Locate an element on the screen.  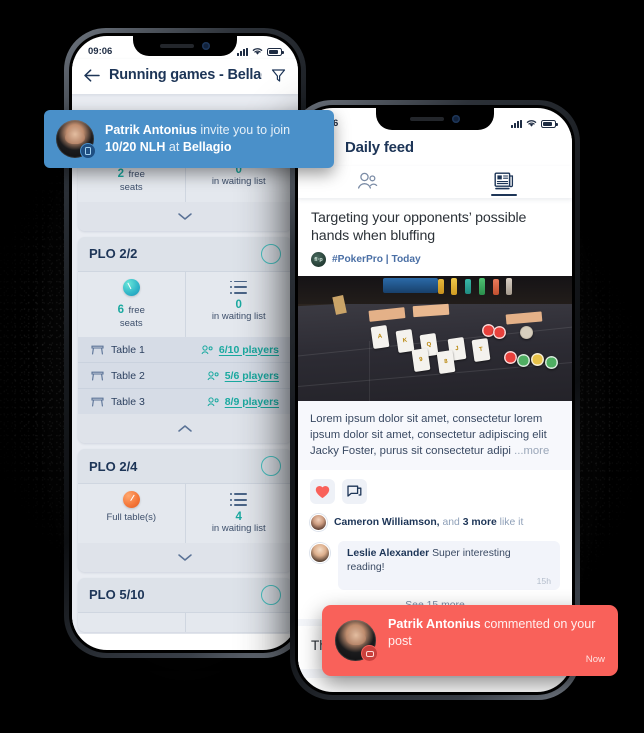
invite-action: invite you to join is located at coordinates (243, 130).